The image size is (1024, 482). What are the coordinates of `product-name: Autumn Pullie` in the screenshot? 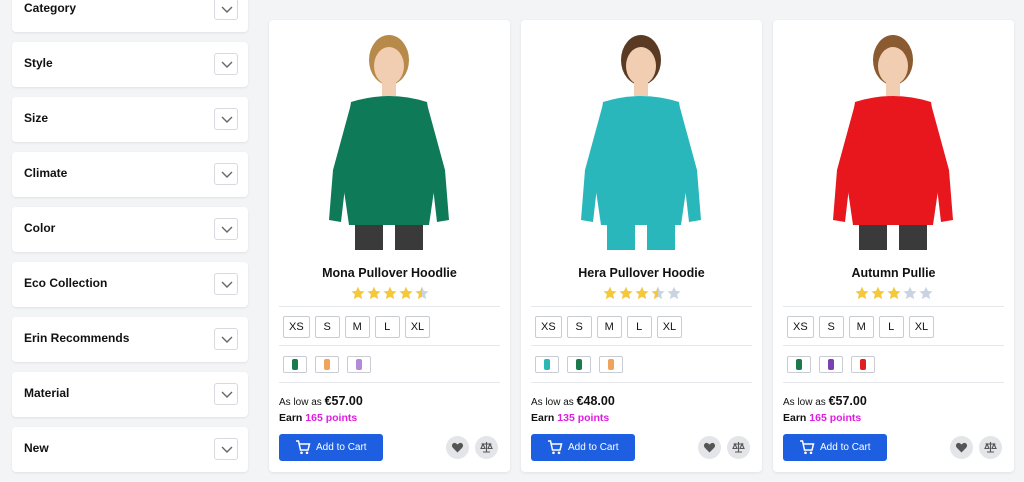 It's located at (893, 273).